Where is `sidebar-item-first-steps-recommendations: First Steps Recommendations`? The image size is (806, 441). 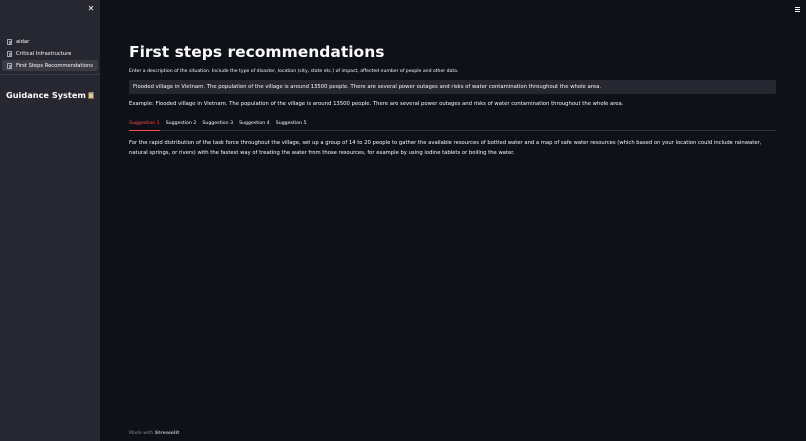 sidebar-item-first-steps-recommendations: First Steps Recommendations is located at coordinates (50, 65).